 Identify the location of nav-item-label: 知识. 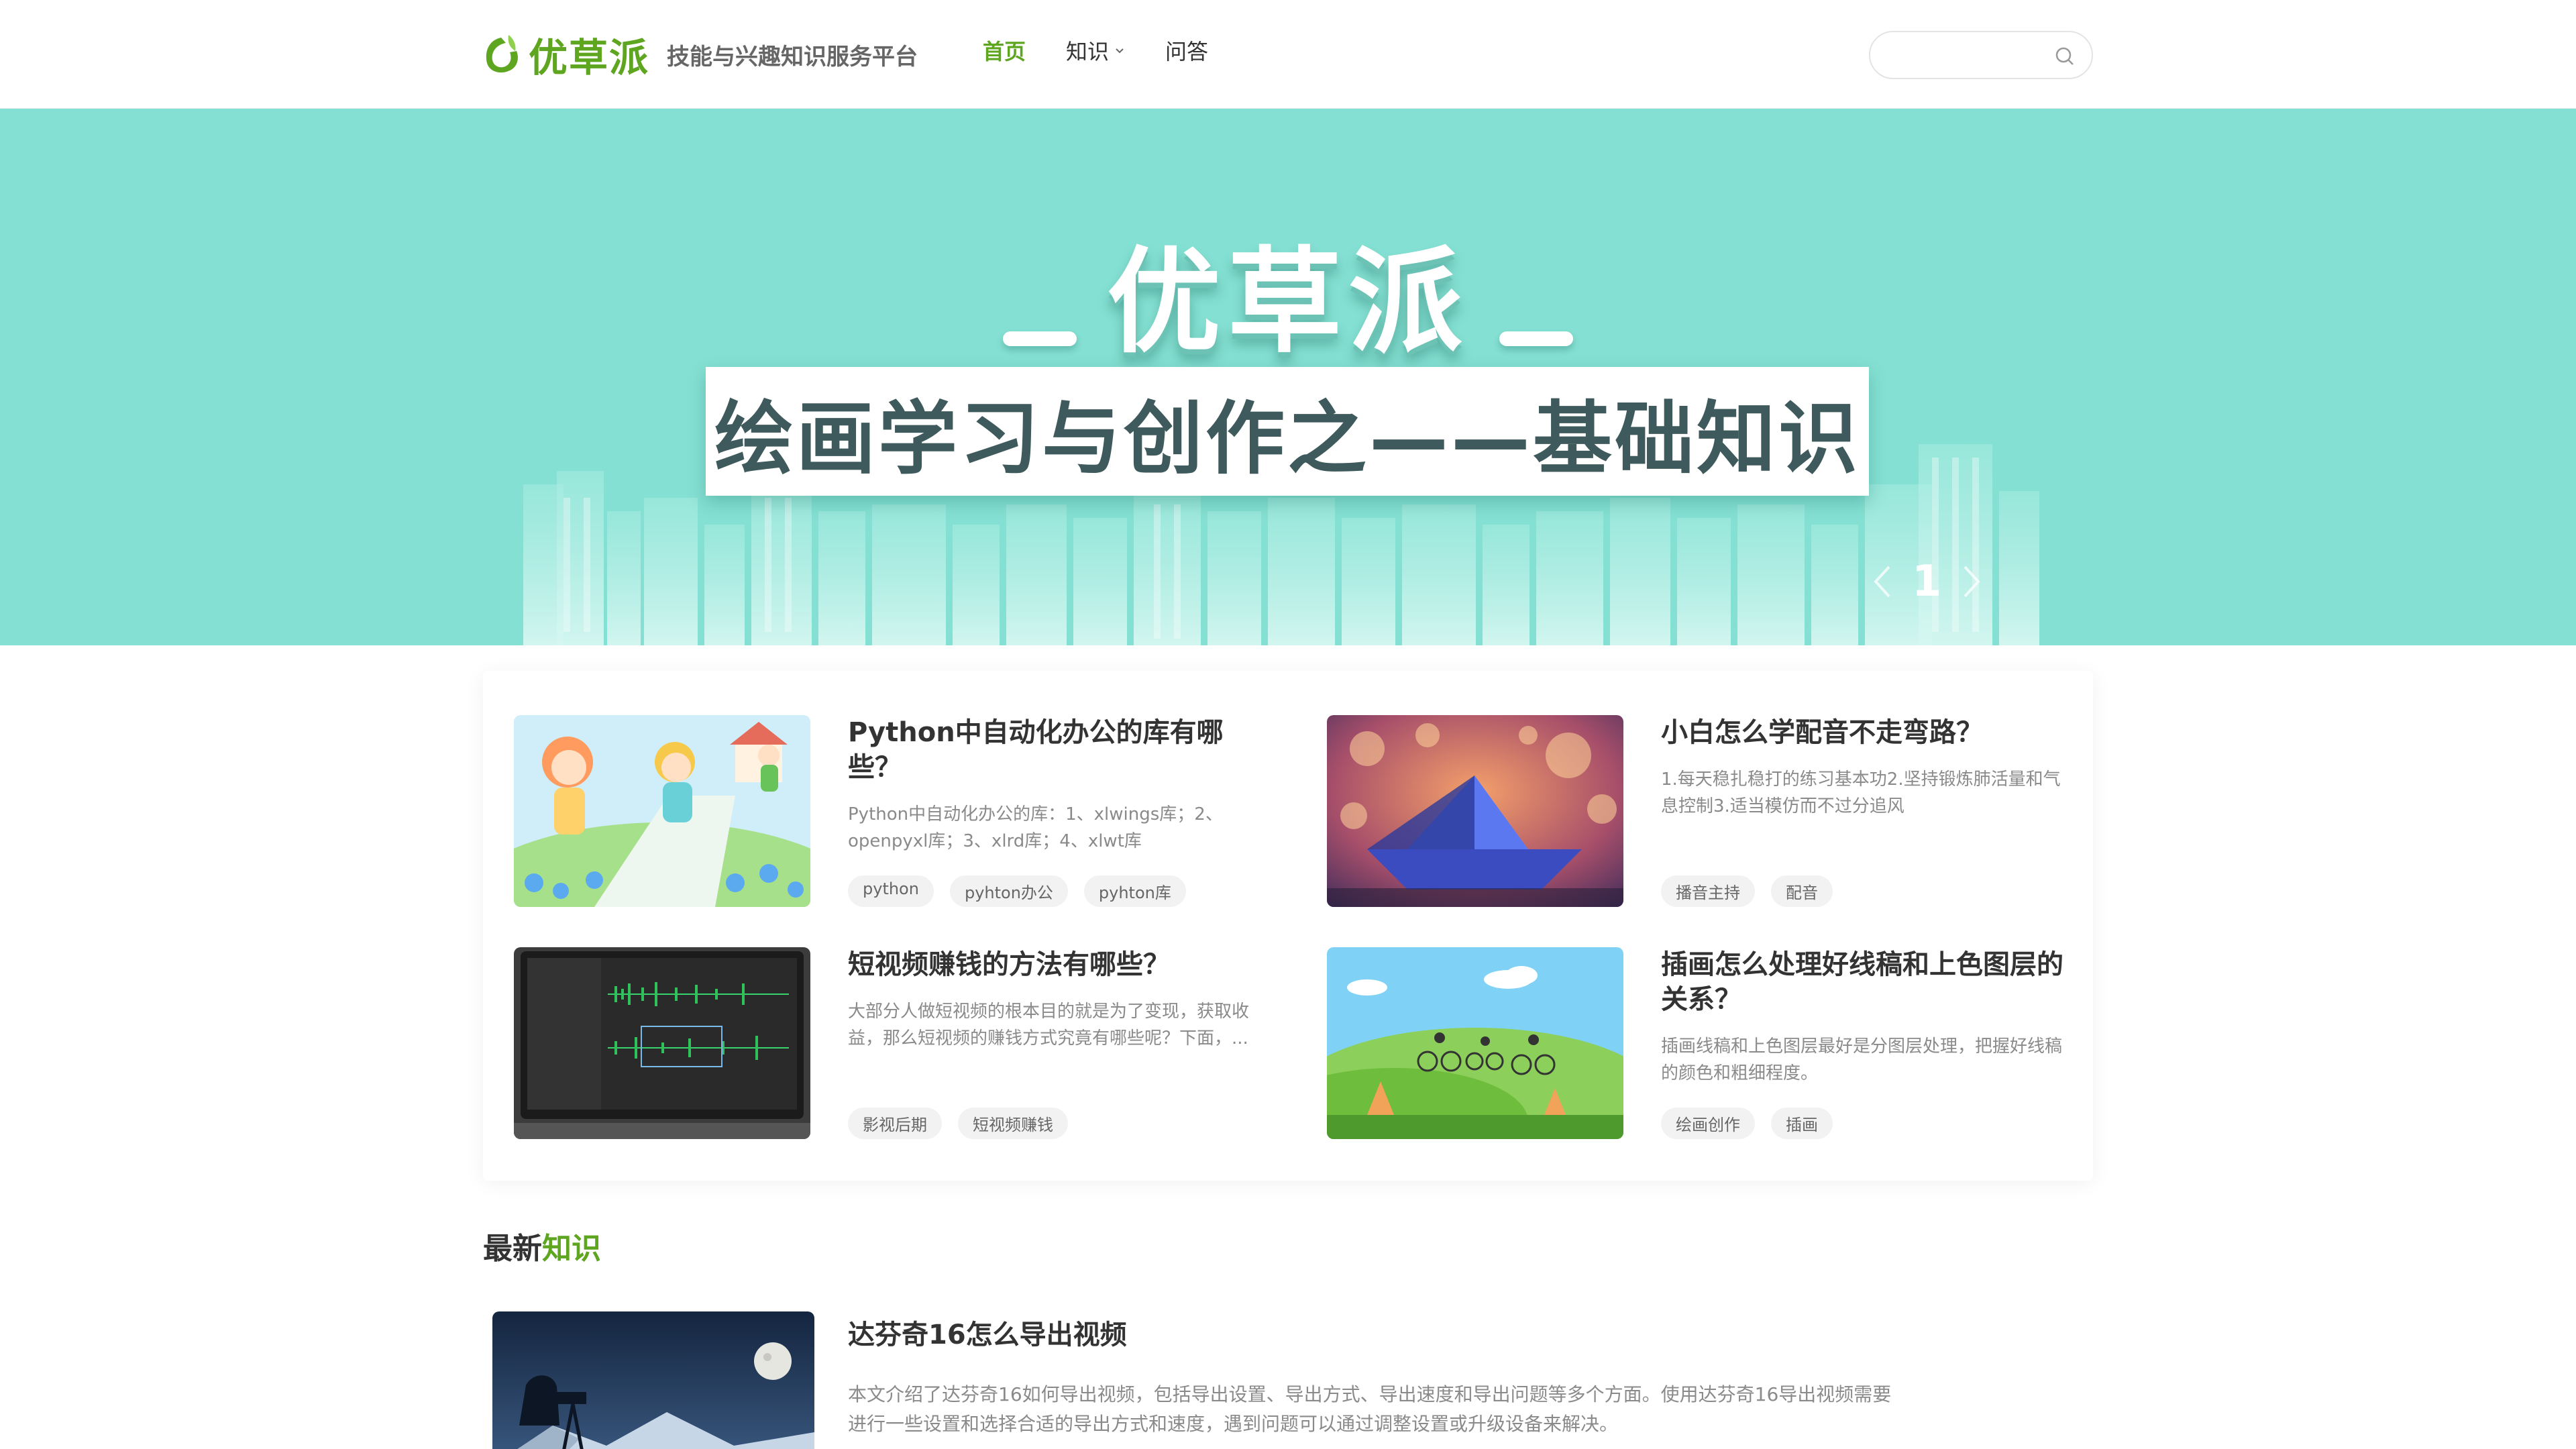
(1088, 51).